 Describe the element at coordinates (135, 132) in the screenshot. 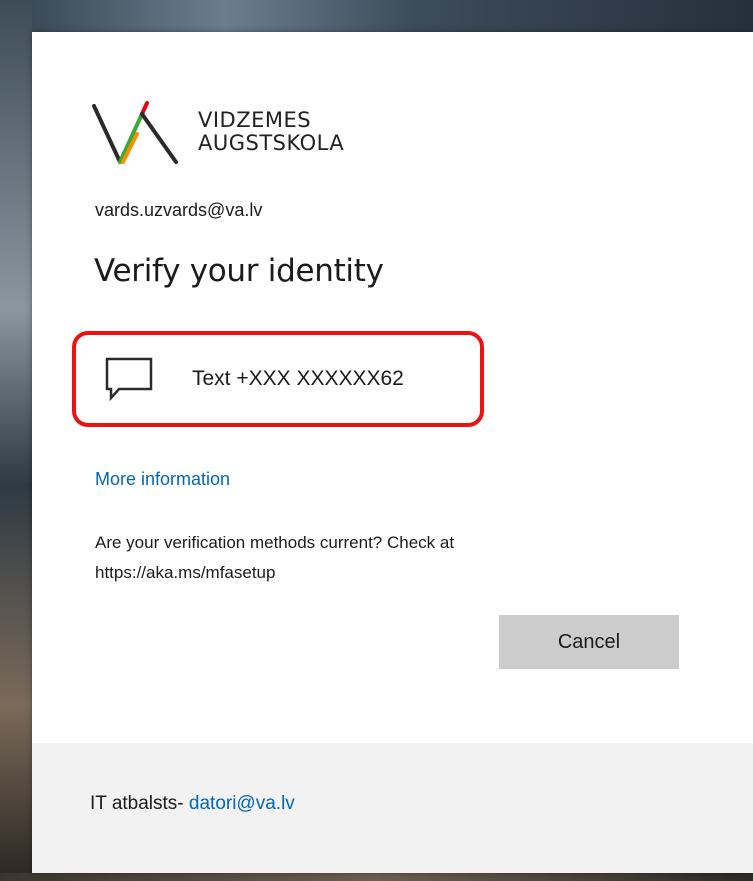

I see `logo-mark-icon` at that location.